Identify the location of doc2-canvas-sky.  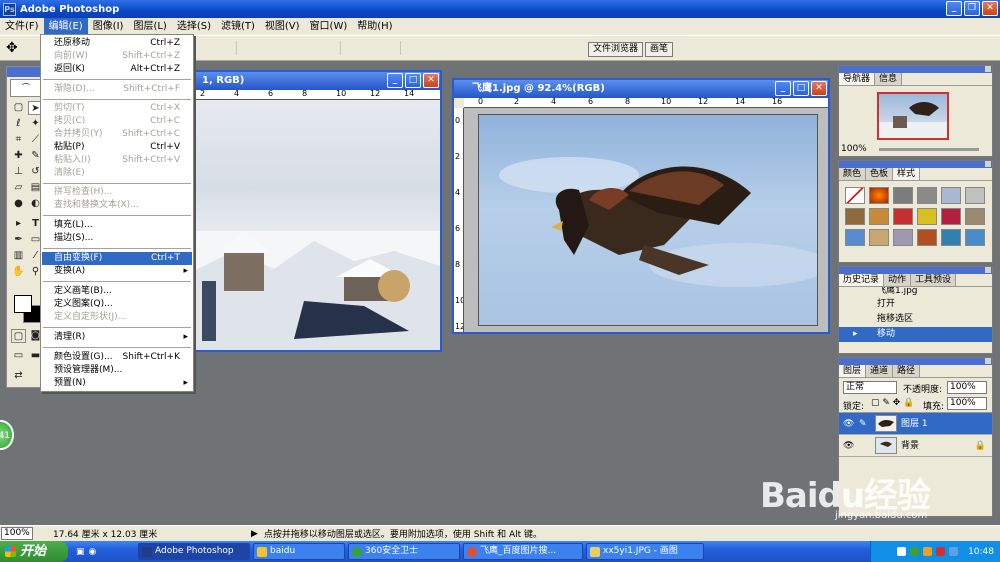
(648, 220).